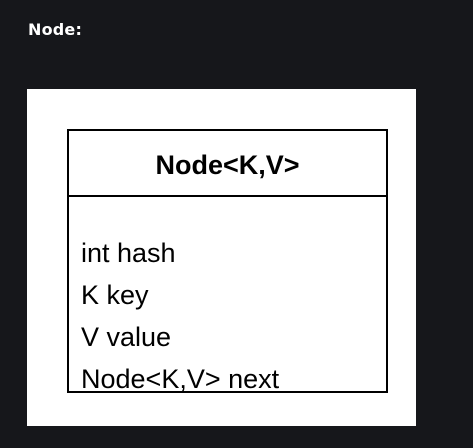  Describe the element at coordinates (115, 295) in the screenshot. I see `uml-field-key: K key` at that location.